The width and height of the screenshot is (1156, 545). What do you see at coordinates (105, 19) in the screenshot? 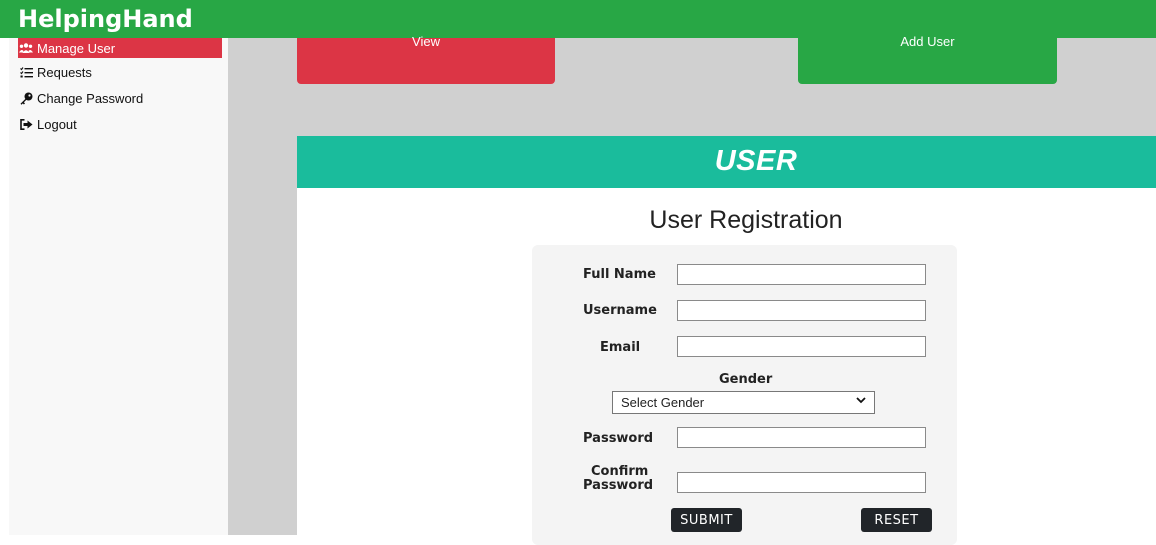
I see `brand-logo: HelpingHand` at bounding box center [105, 19].